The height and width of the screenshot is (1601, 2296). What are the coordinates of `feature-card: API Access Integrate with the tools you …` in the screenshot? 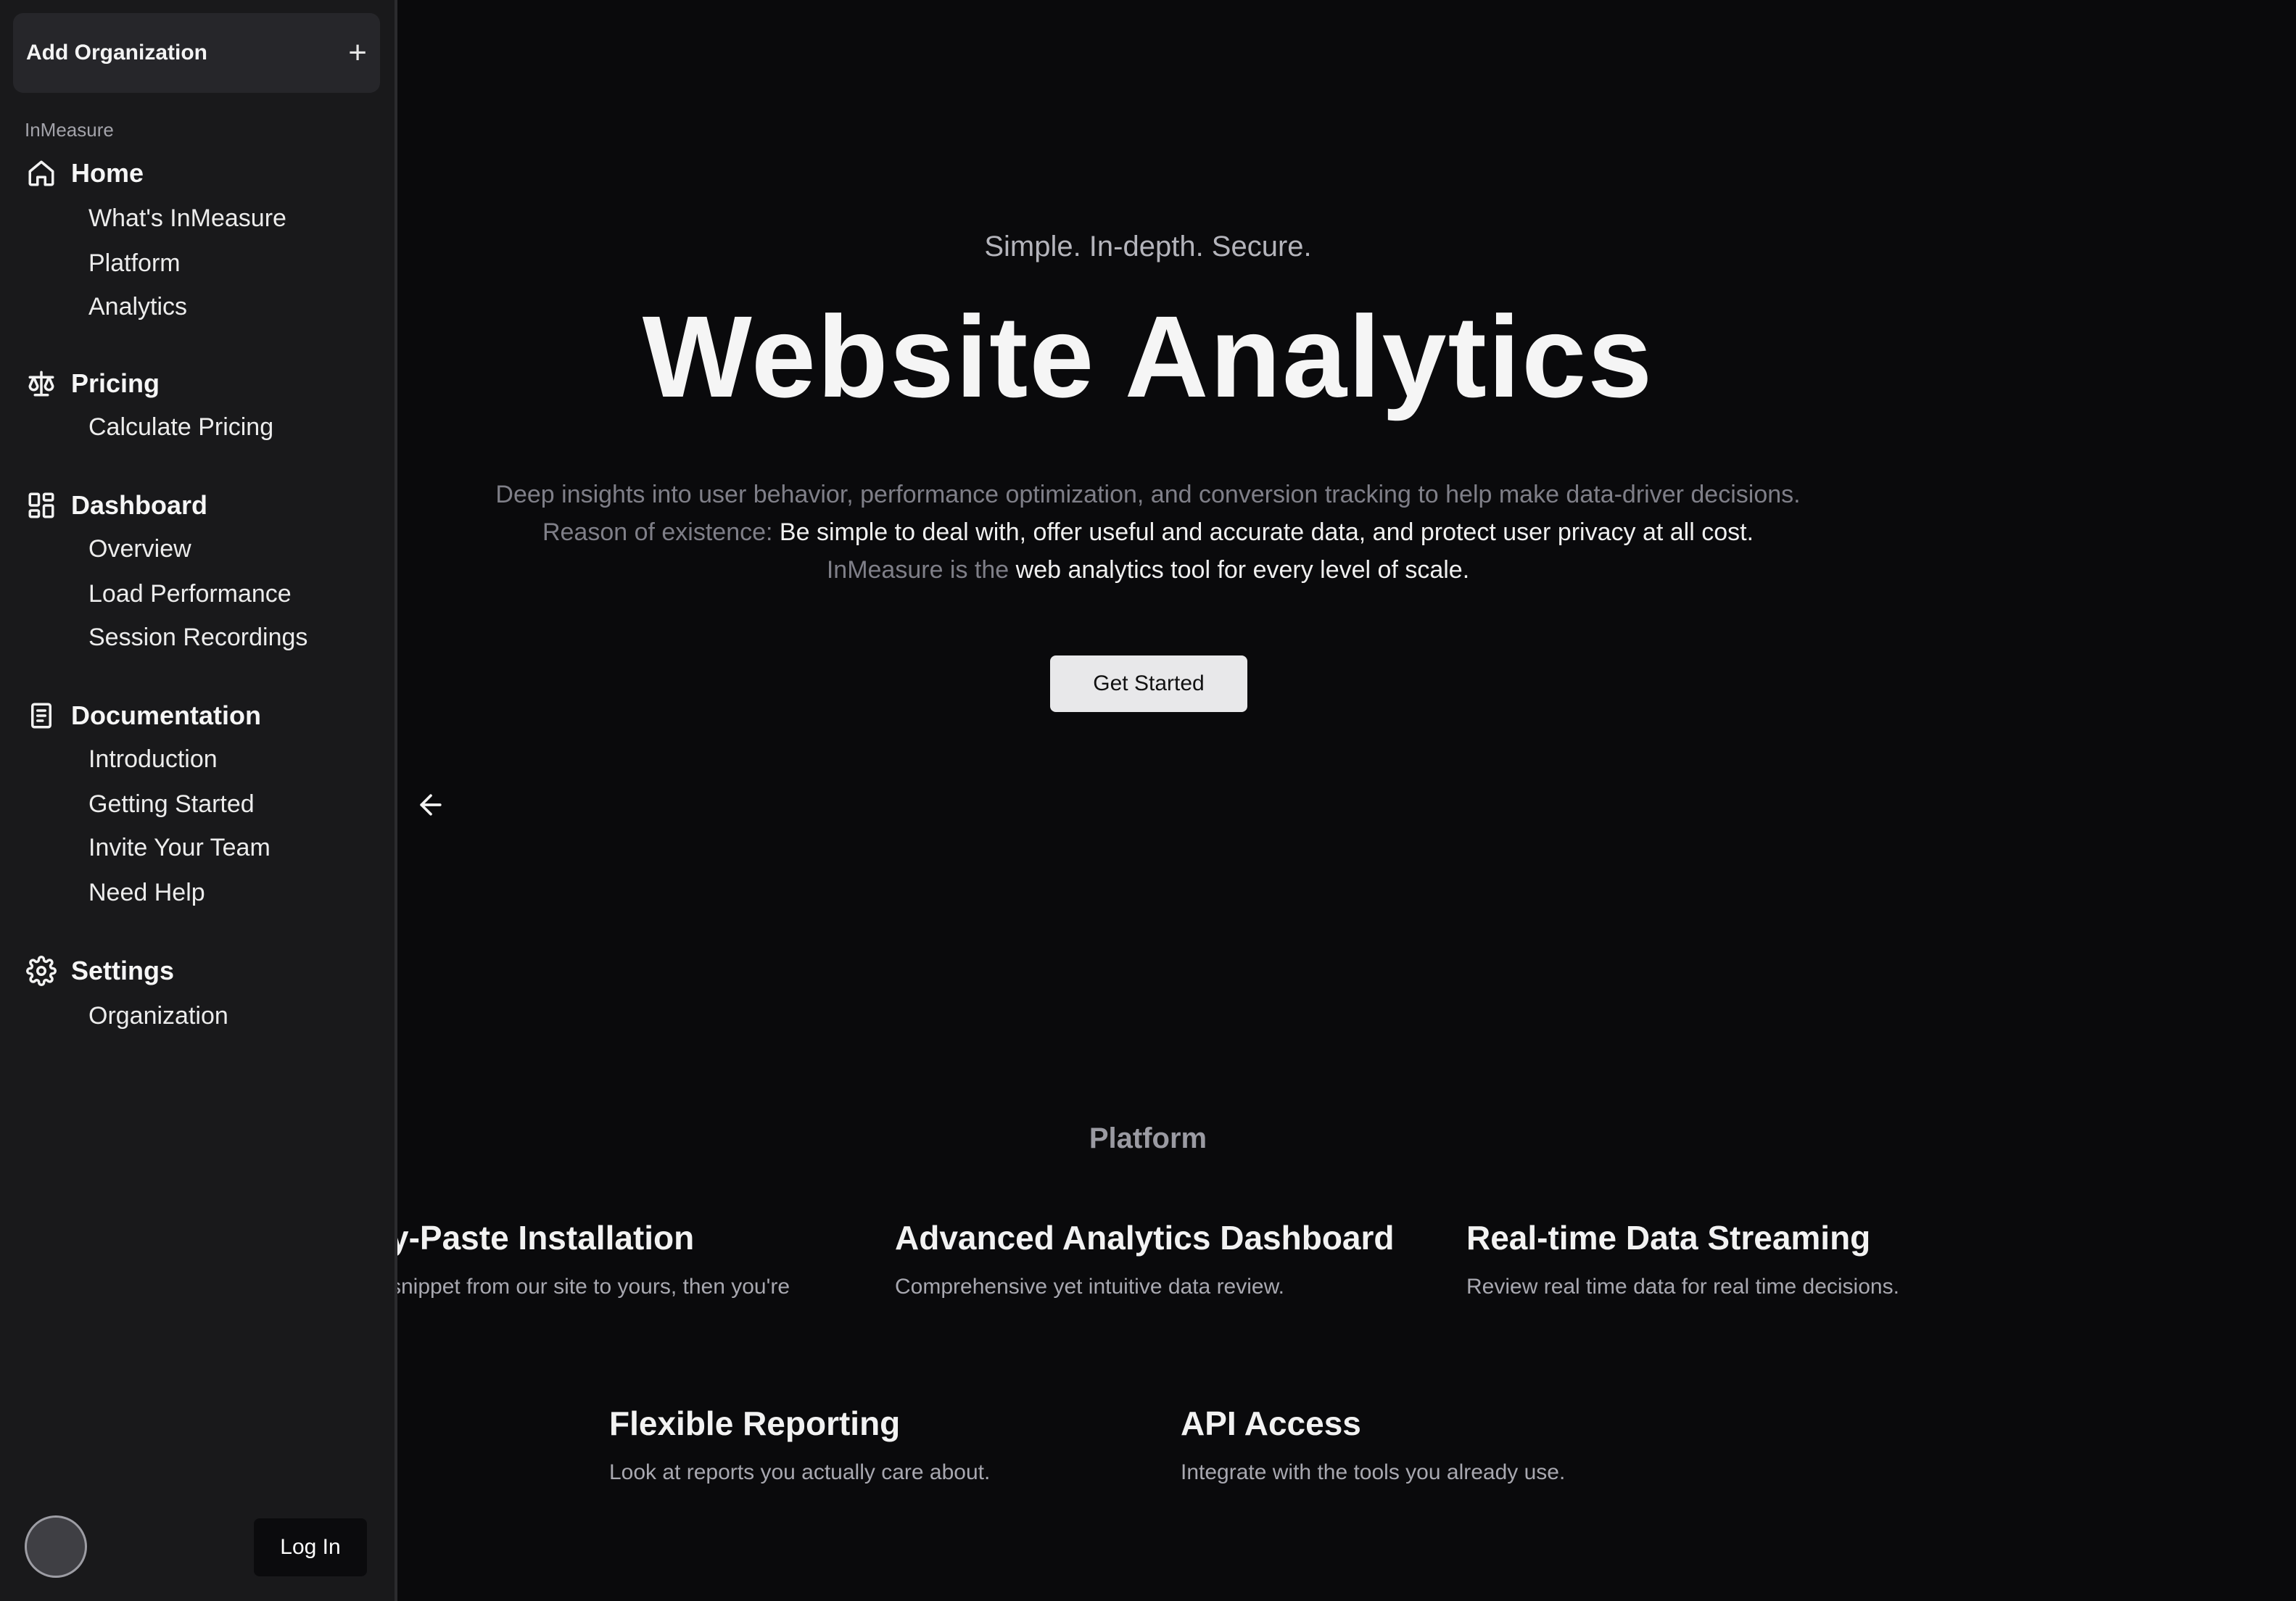 It's located at (1373, 1444).